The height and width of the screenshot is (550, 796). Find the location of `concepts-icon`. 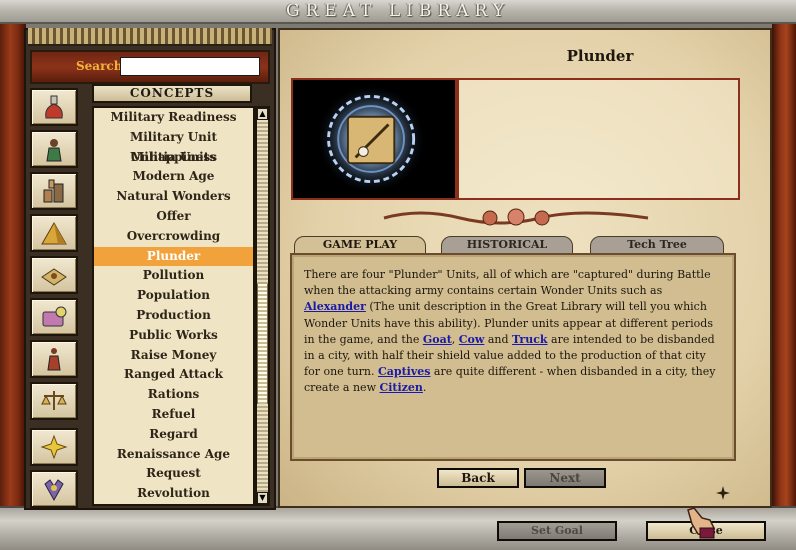

concepts-icon is located at coordinates (54, 359).